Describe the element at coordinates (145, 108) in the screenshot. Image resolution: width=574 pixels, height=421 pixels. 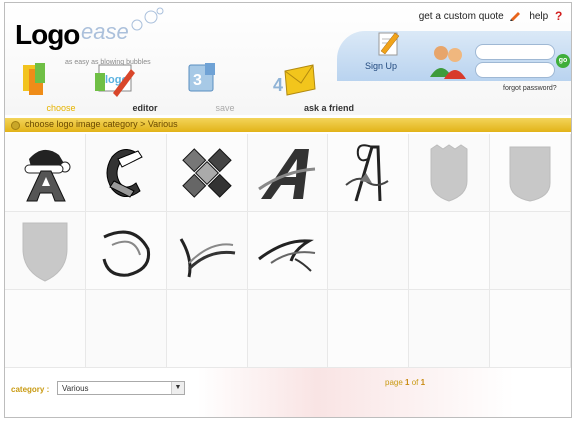
I see `tool-editor-label: editor` at that location.